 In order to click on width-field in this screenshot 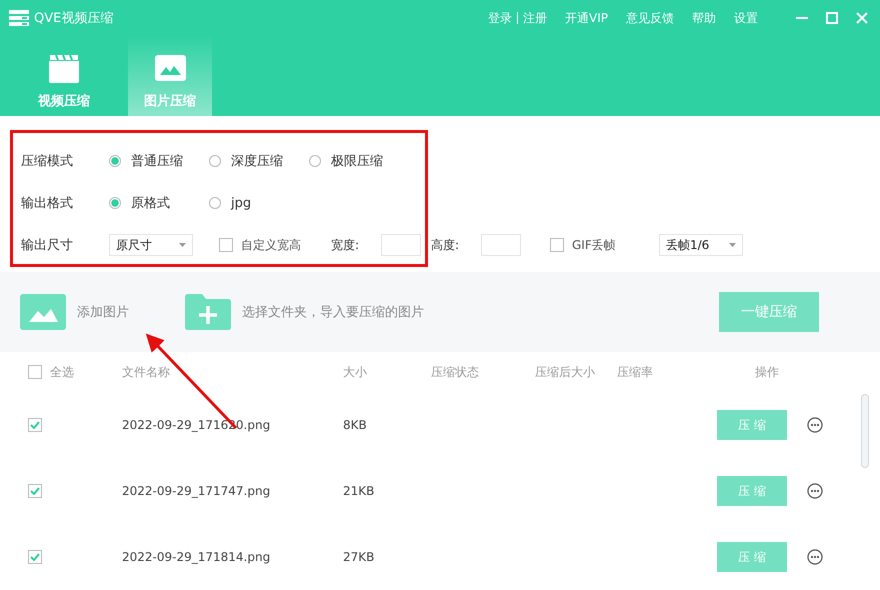, I will do `click(401, 245)`.